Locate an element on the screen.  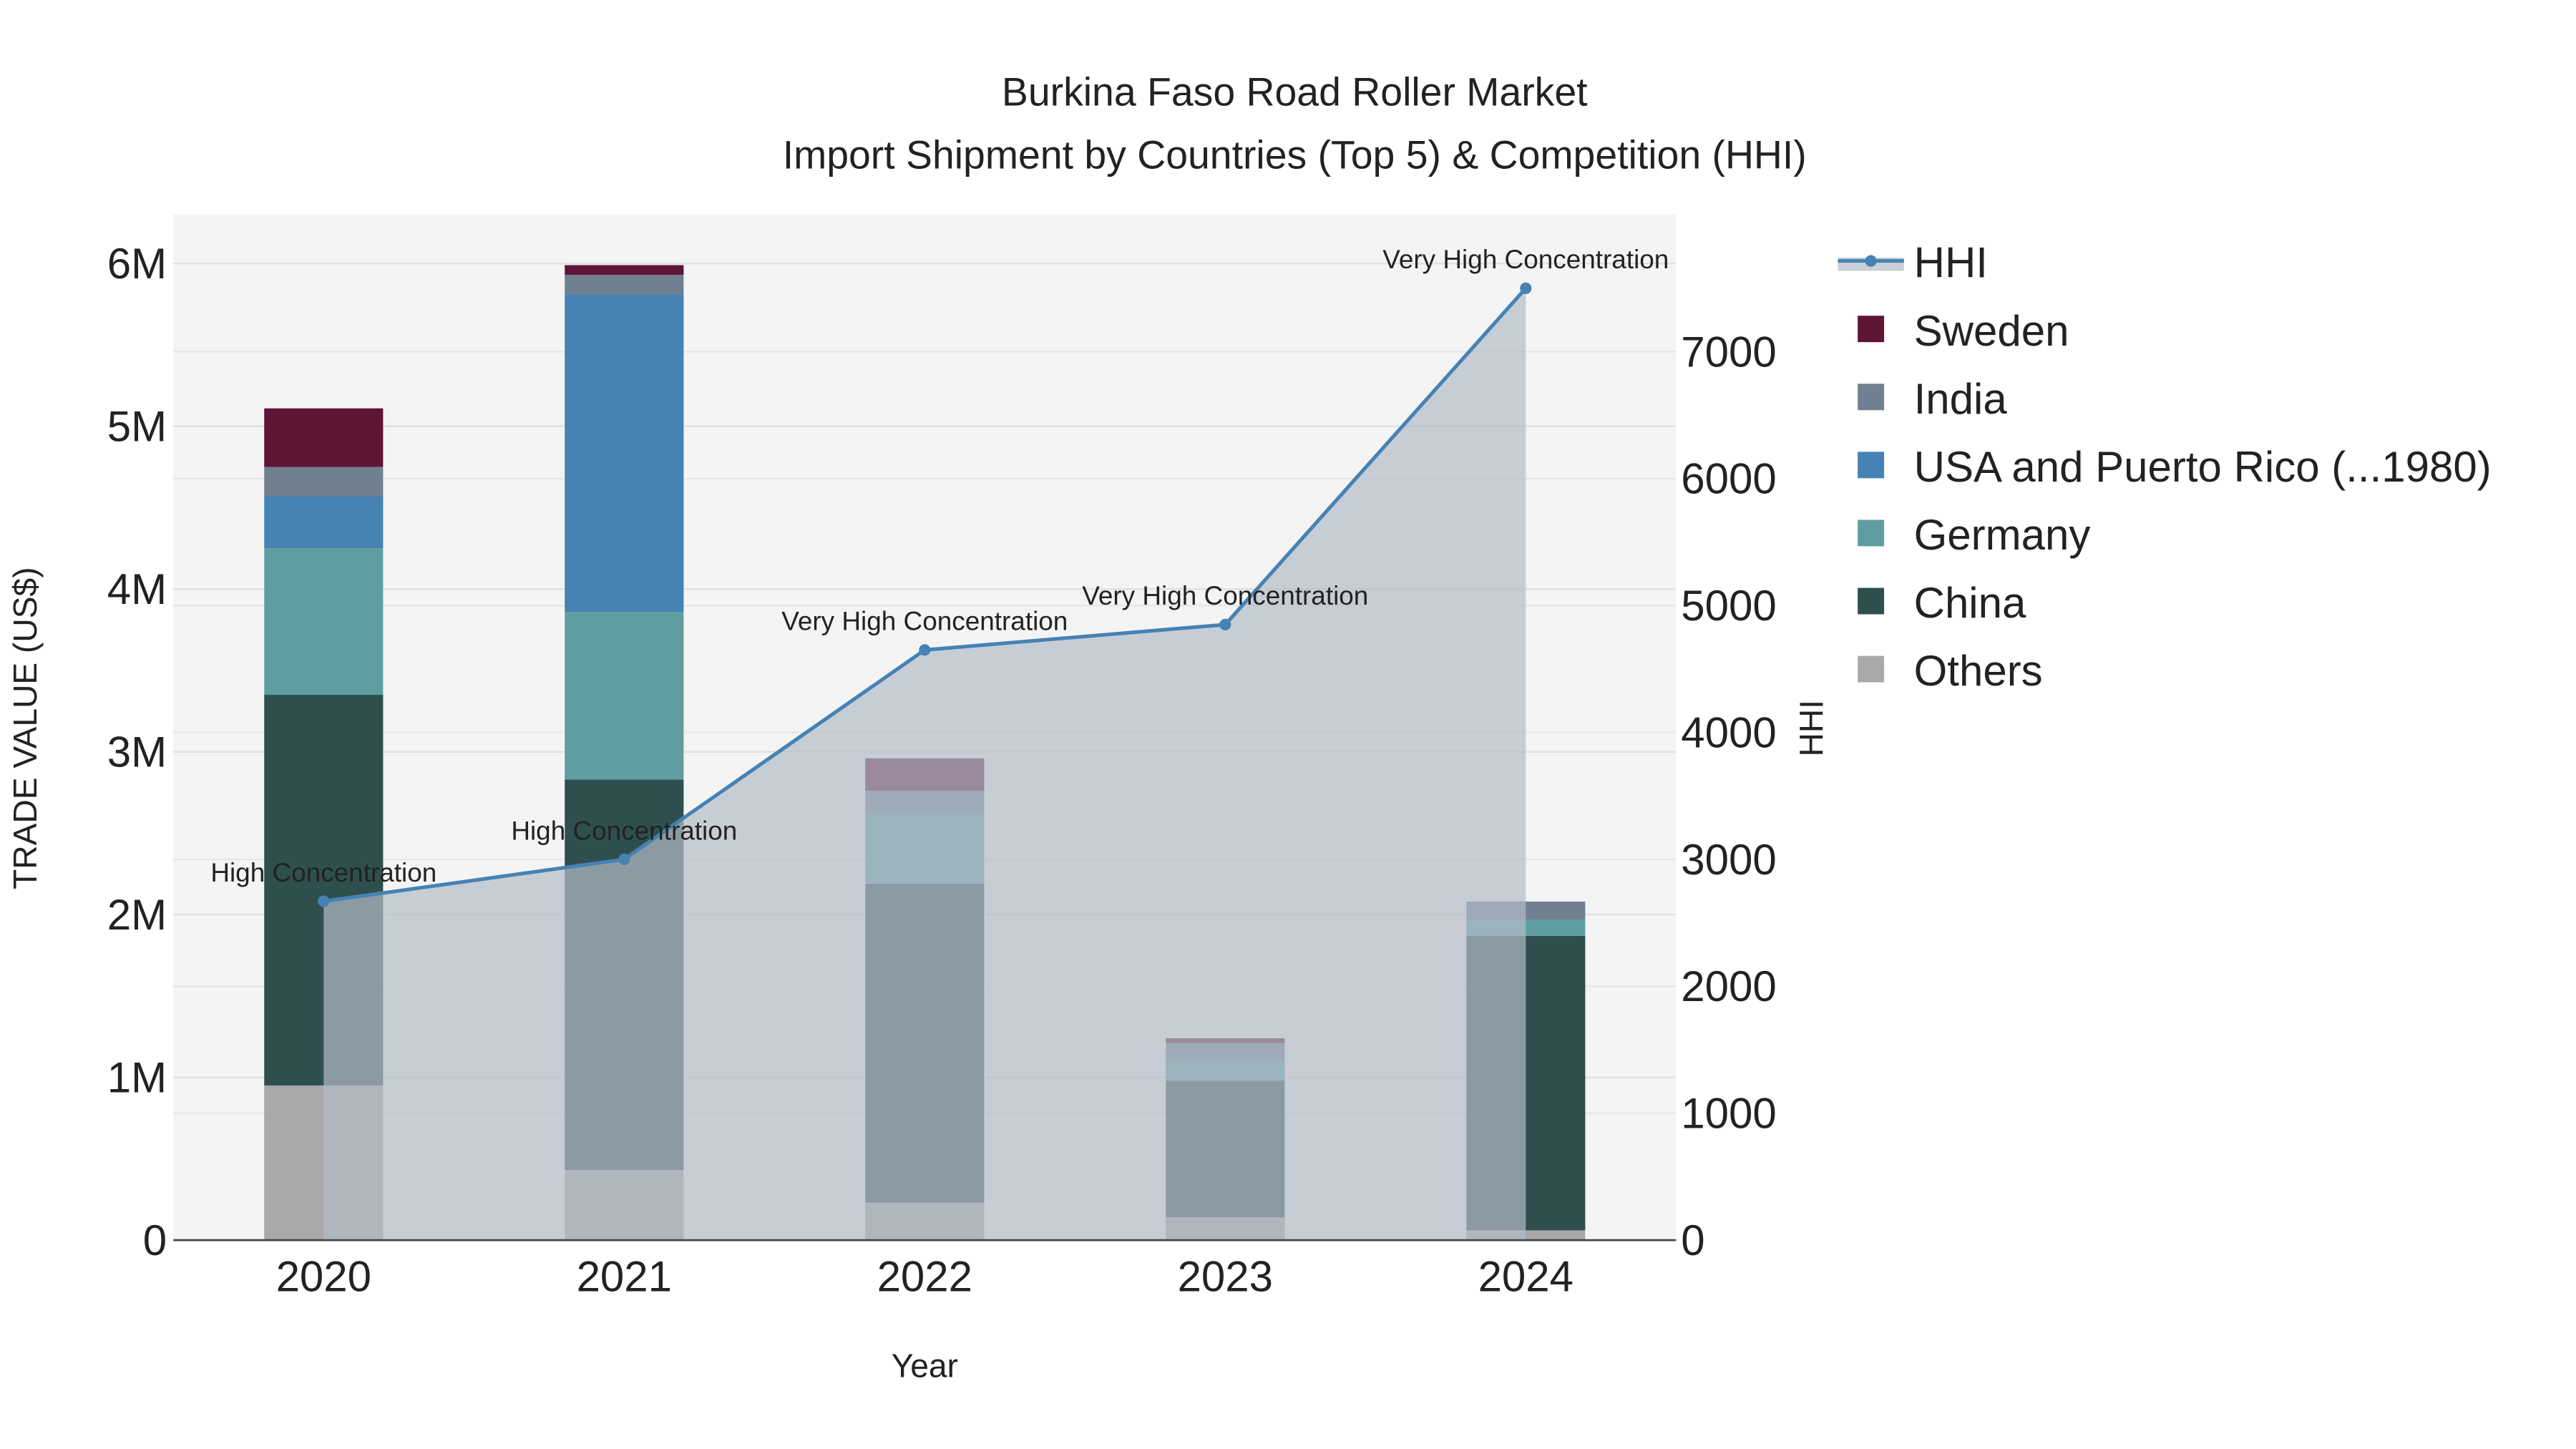
legend-label: HHI is located at coordinates (1951, 263).